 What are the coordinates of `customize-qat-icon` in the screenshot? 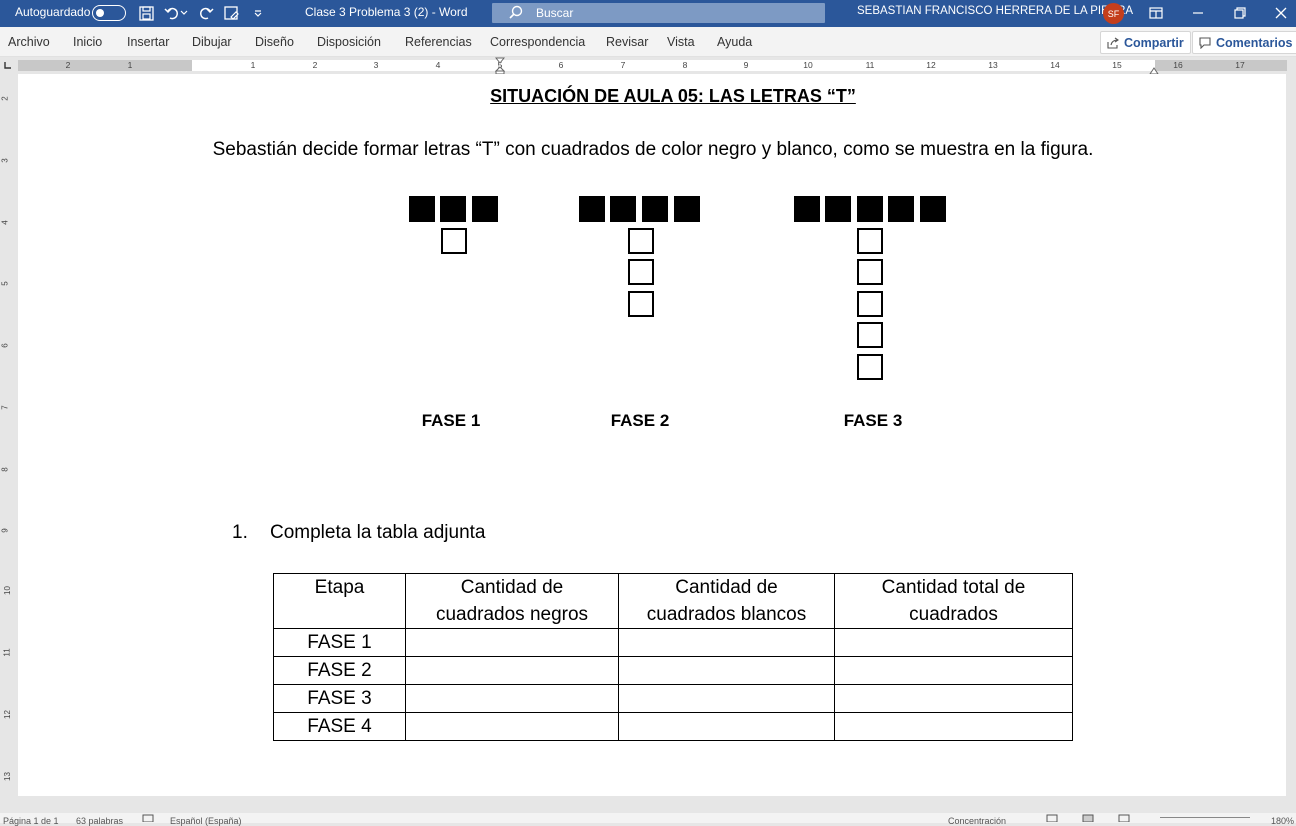 It's located at (258, 13).